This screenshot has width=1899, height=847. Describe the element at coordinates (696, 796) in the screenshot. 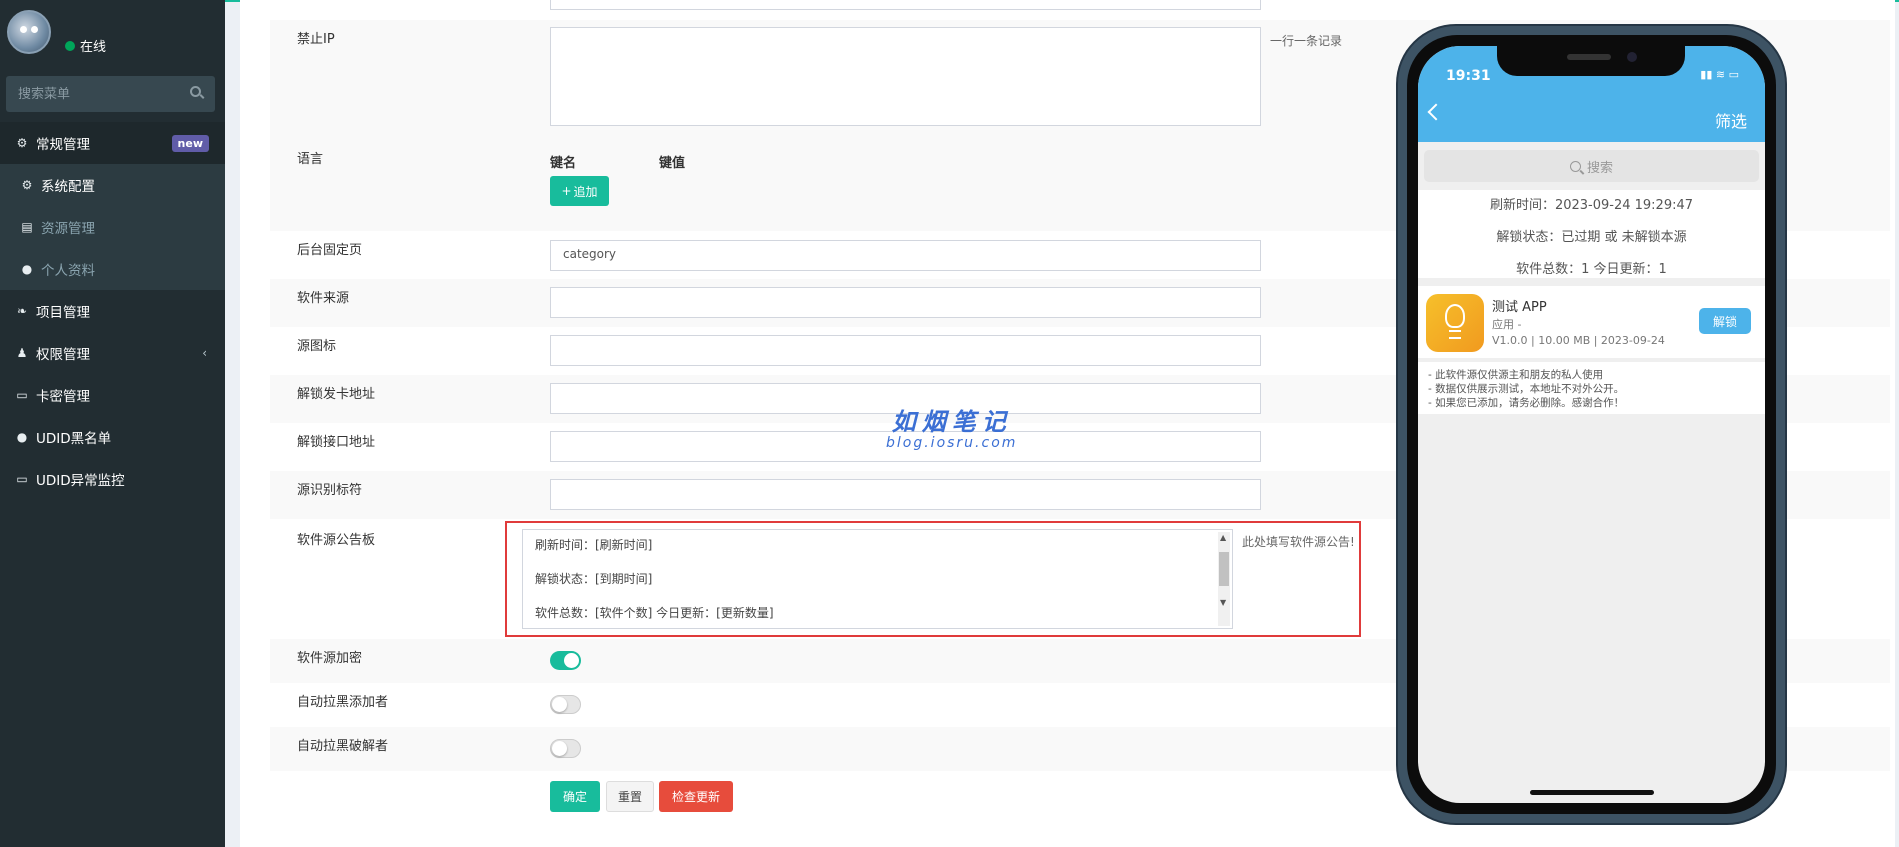

I see `check-update-button: 检查更新` at that location.